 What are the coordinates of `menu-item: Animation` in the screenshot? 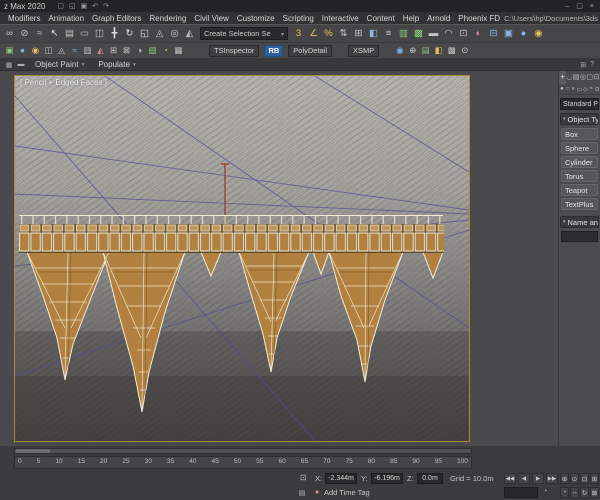 It's located at (66, 18).